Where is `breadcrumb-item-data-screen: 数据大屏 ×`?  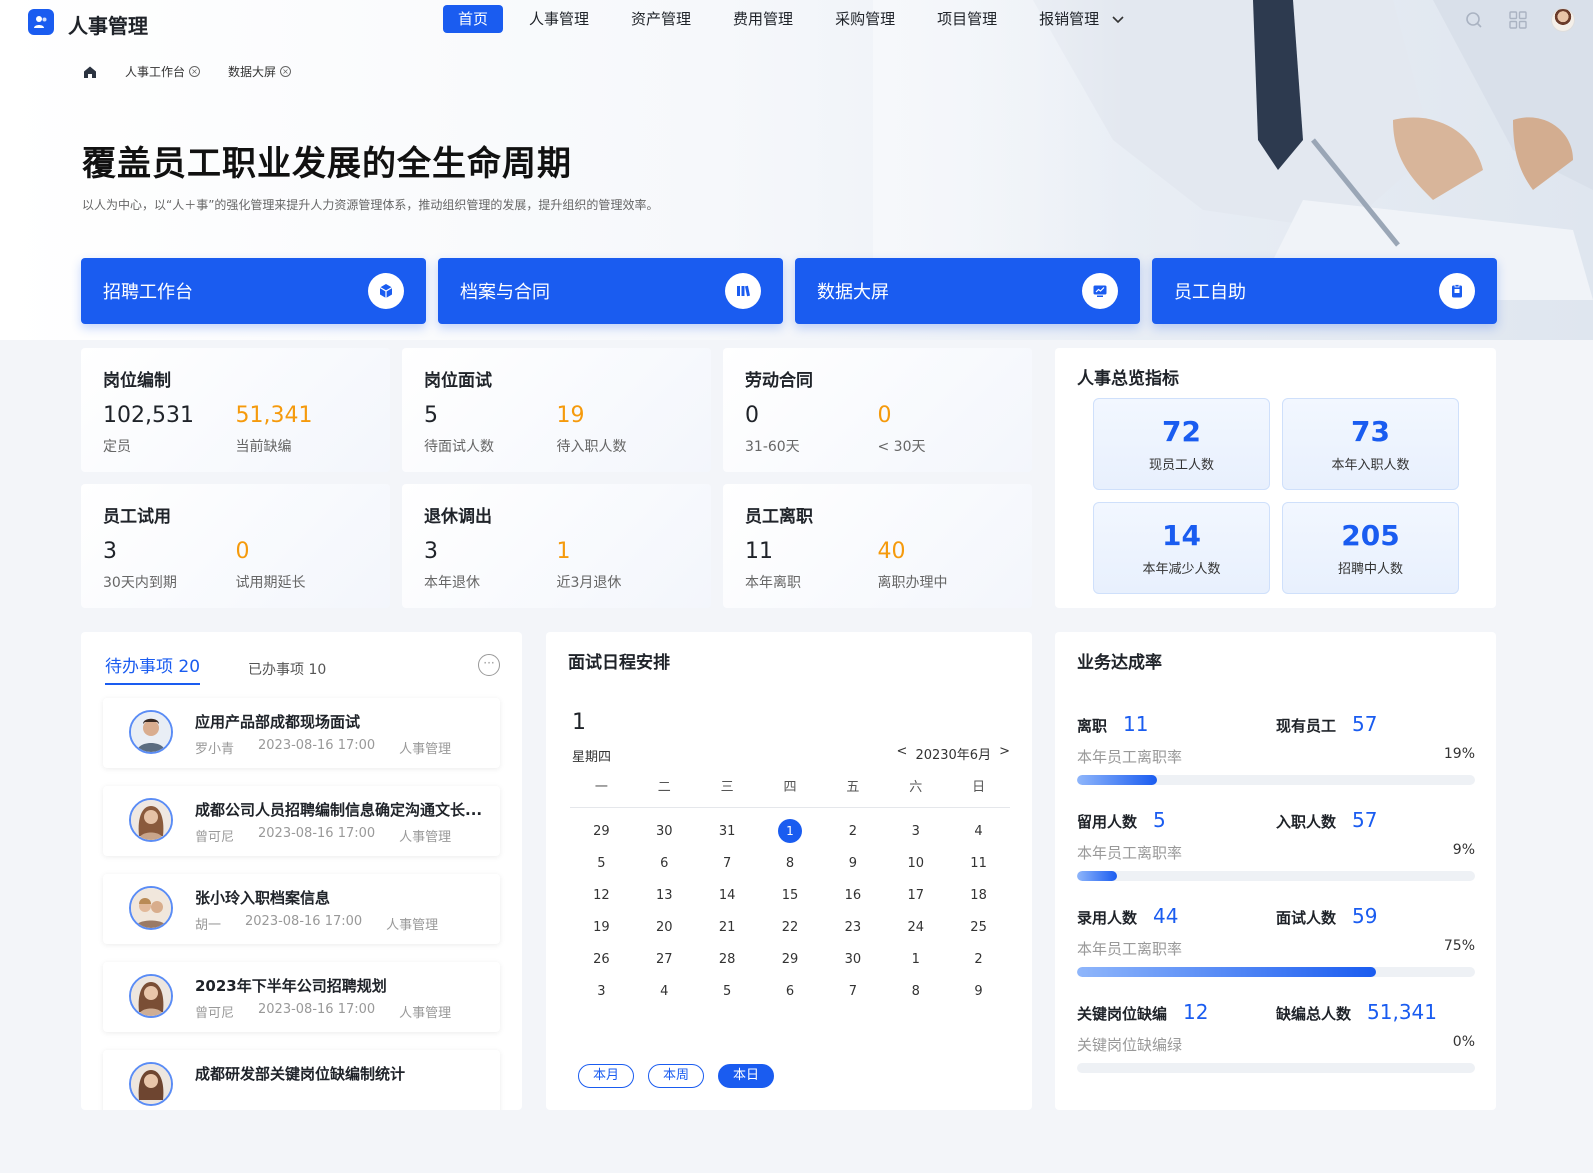 breadcrumb-item-data-screen: 数据大屏 × is located at coordinates (260, 71).